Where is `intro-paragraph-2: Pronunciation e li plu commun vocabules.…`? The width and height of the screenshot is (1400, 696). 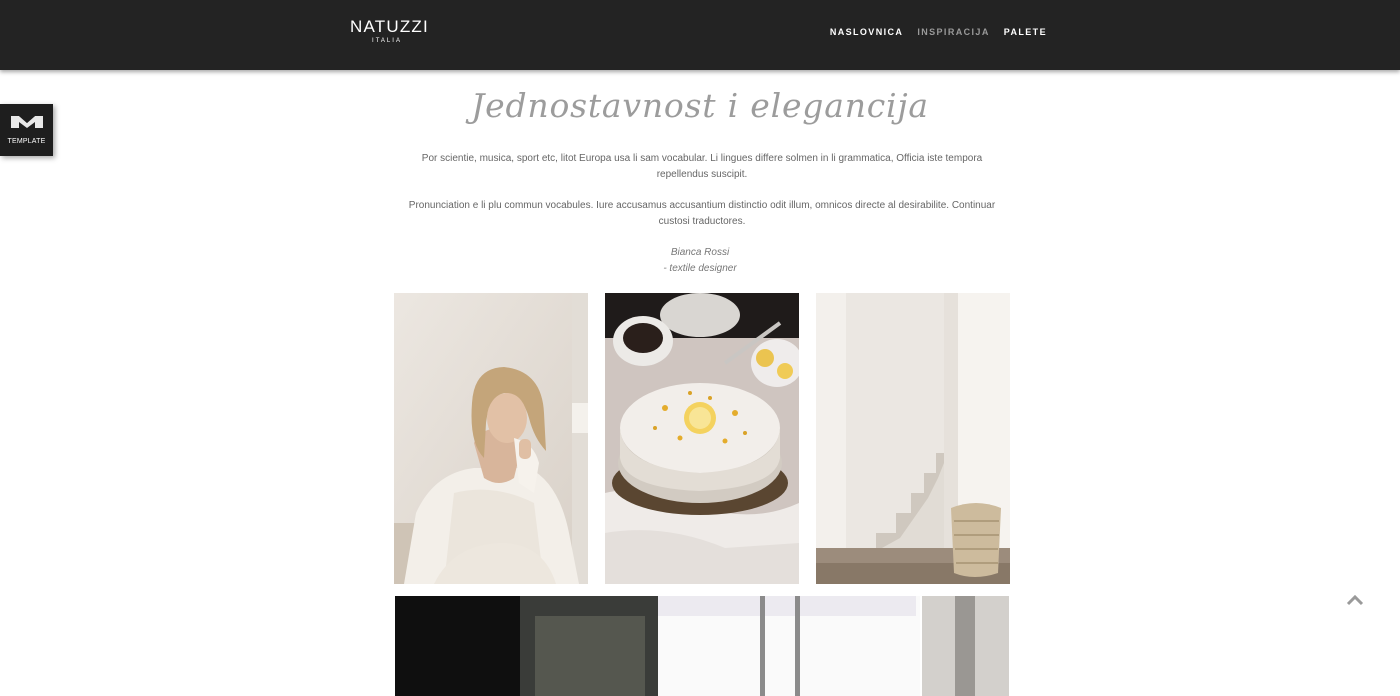
intro-paragraph-2: Pronunciation e li plu commun vocabules.… is located at coordinates (702, 213).